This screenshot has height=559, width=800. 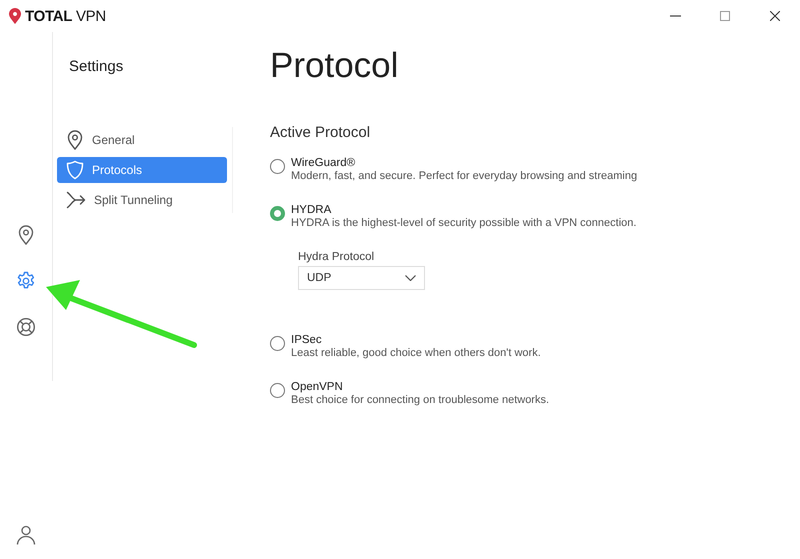 I want to click on option-description: Least reliable, good choice when others don't work., so click(x=416, y=353).